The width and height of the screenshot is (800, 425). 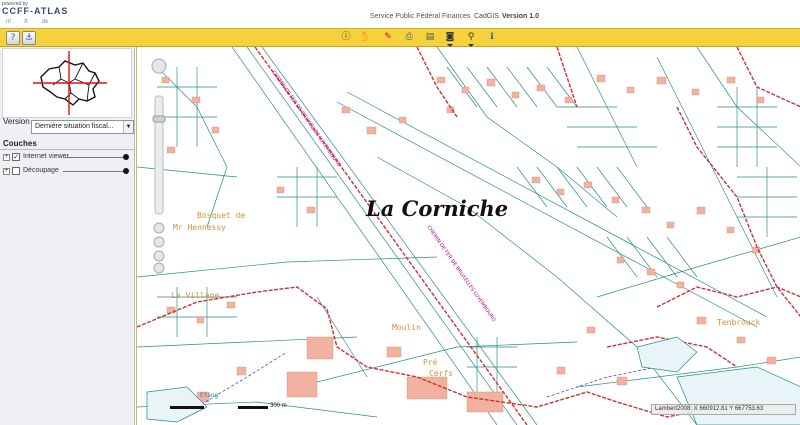 What do you see at coordinates (16, 171) in the screenshot?
I see `layer-checkbox` at bounding box center [16, 171].